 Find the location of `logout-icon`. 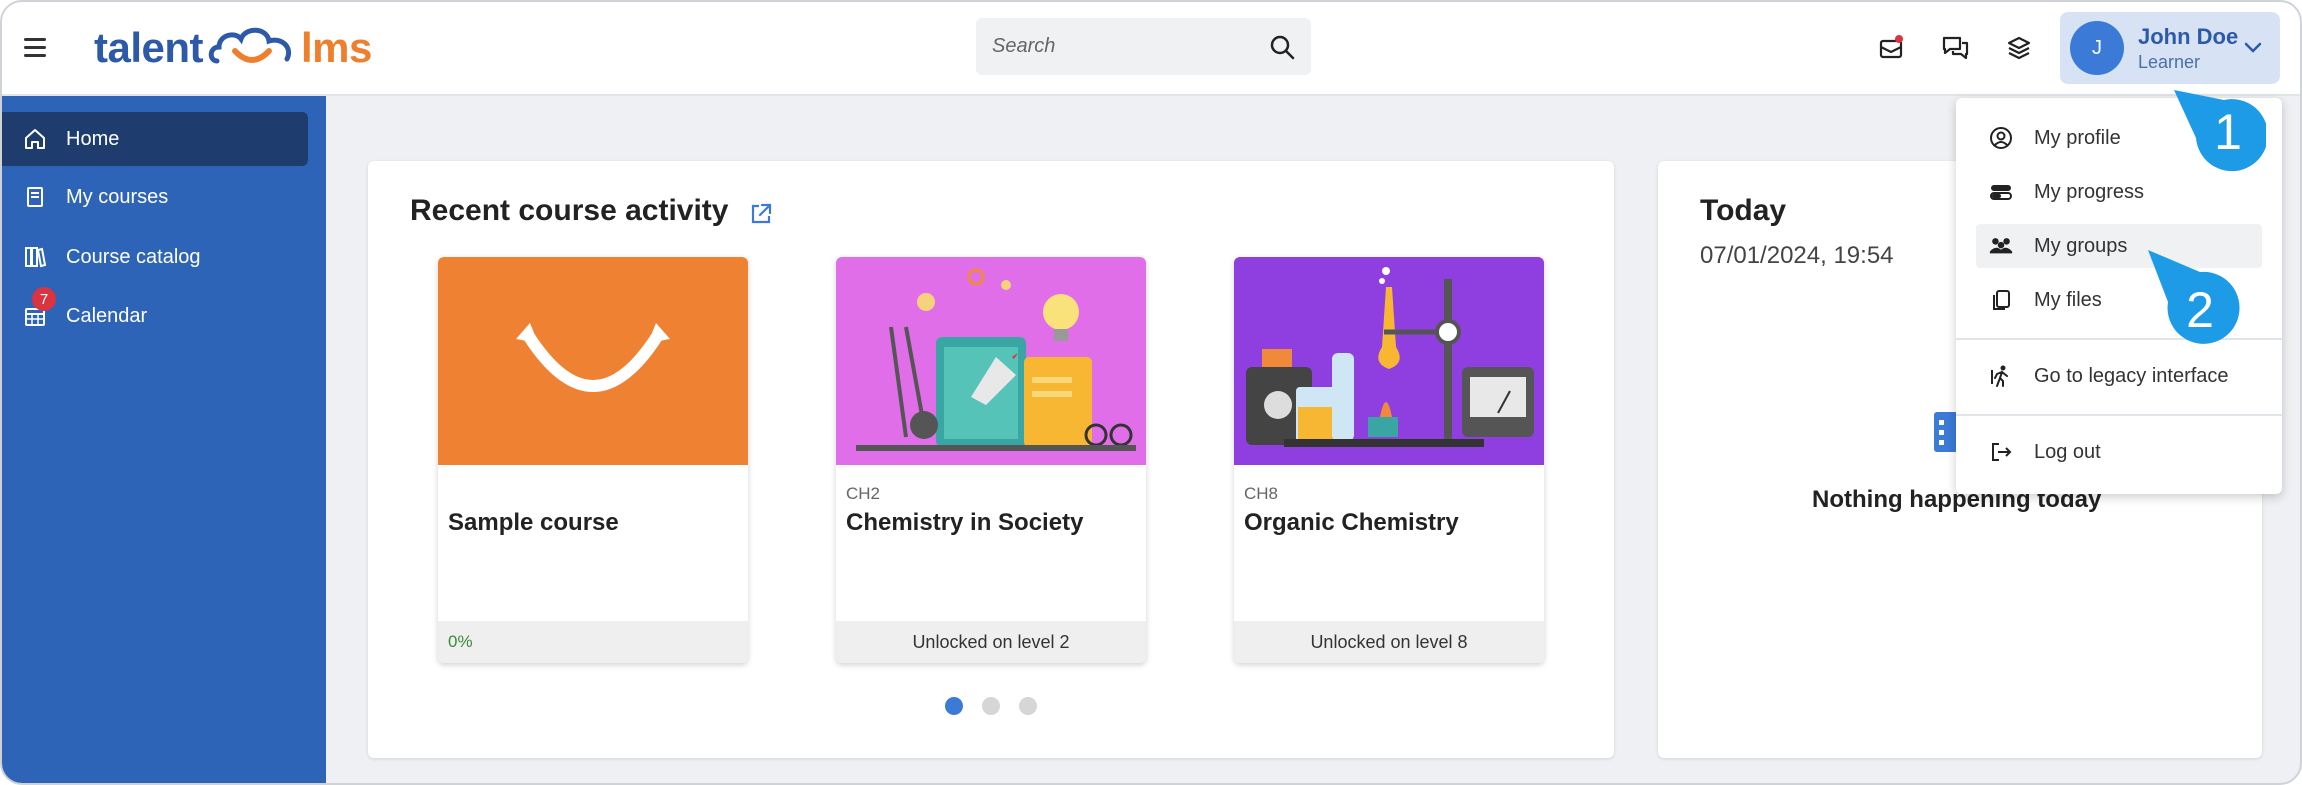

logout-icon is located at coordinates (2001, 452).